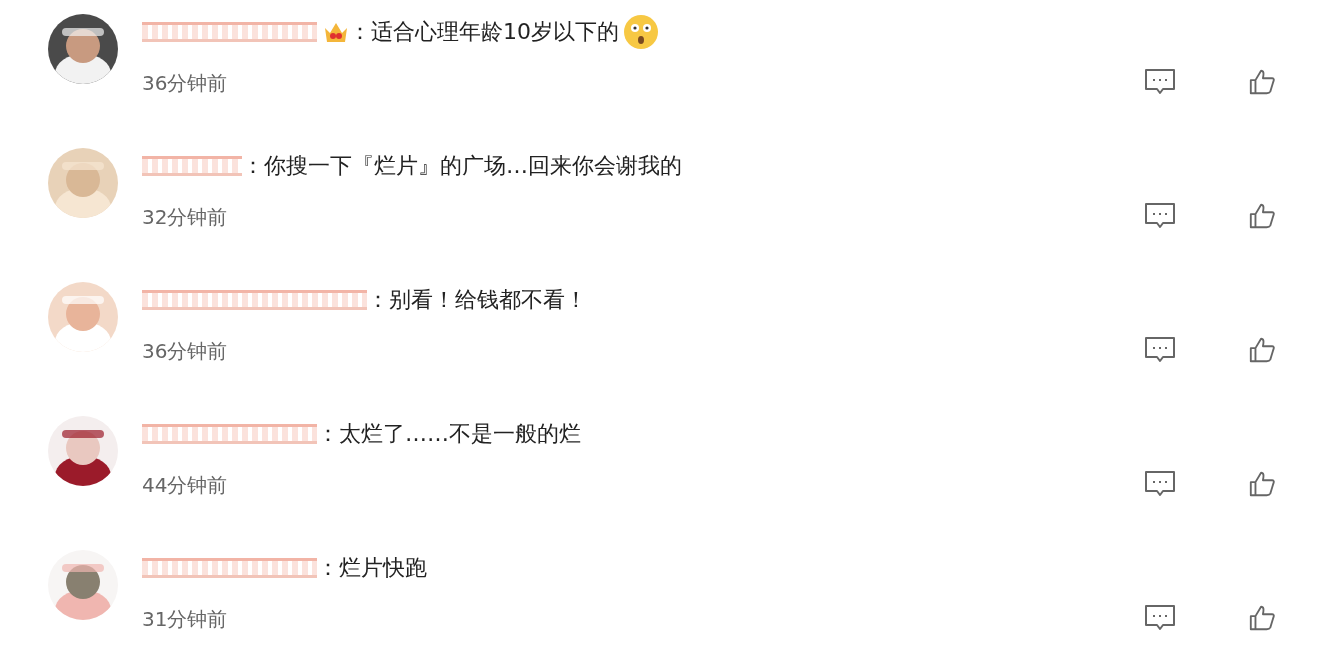 The image size is (1318, 648). I want to click on comment-text: ：太烂了……不是一般的烂, so click(449, 434).